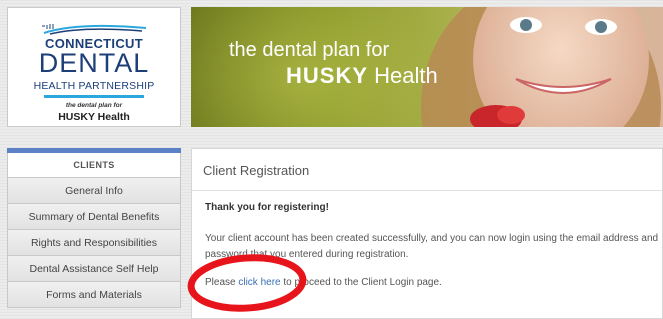 The height and width of the screenshot is (319, 663). What do you see at coordinates (94, 117) in the screenshot?
I see `logo-text-husky-health: HUSKY Health` at bounding box center [94, 117].